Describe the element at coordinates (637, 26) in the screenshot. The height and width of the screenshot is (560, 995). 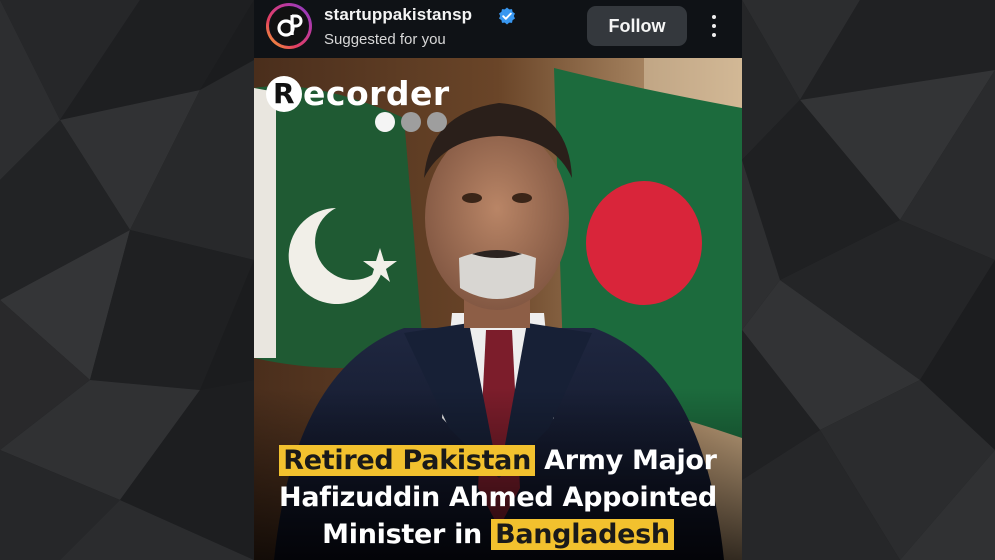
I see `follow-button: Follow` at that location.